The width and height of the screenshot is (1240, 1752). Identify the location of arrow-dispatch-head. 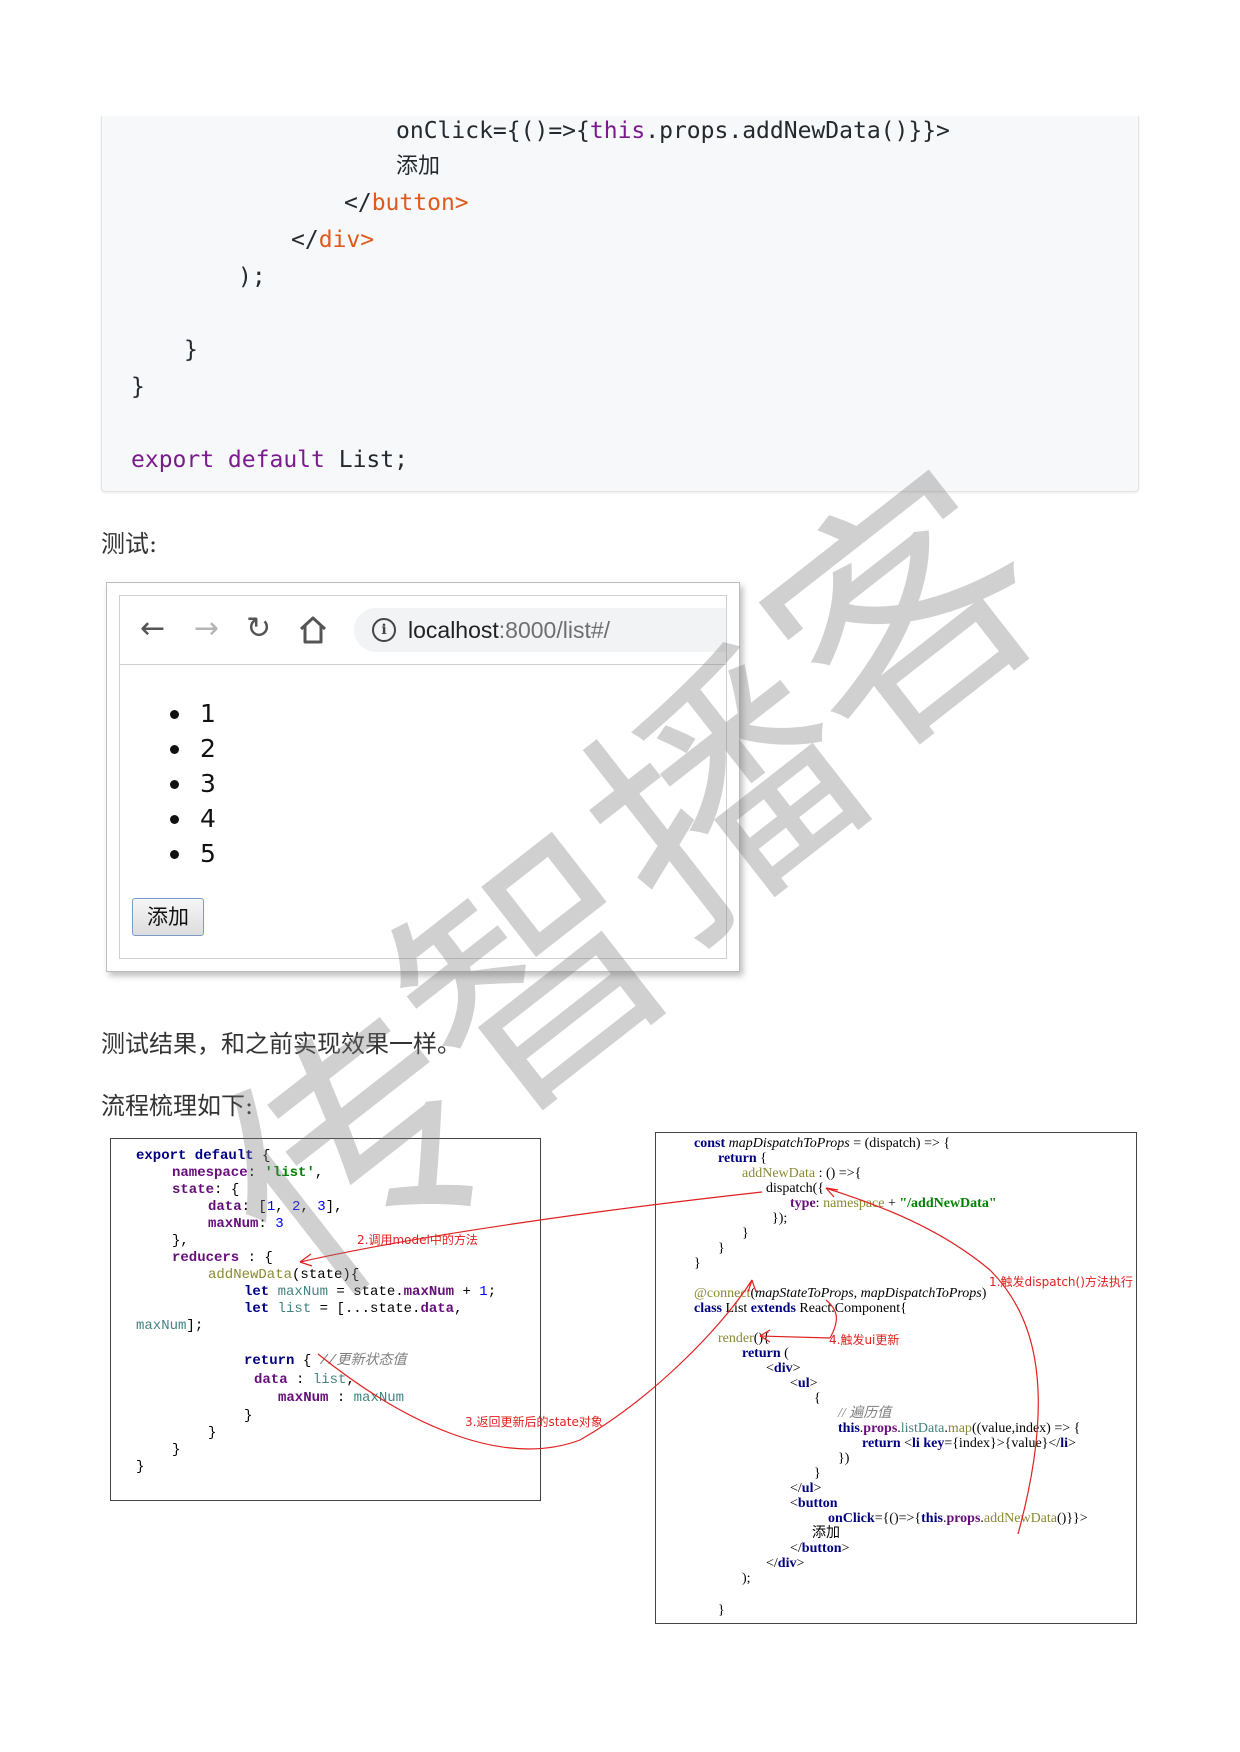
(832, 1192).